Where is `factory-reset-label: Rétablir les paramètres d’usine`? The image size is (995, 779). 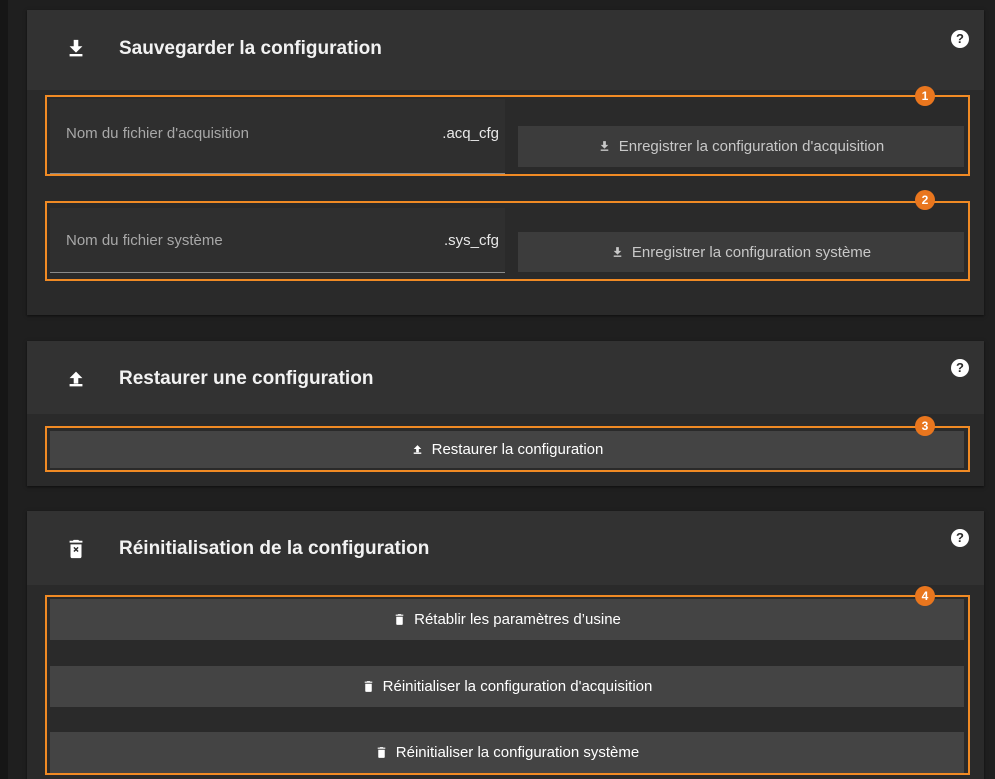 factory-reset-label: Rétablir les paramètres d’usine is located at coordinates (517, 619).